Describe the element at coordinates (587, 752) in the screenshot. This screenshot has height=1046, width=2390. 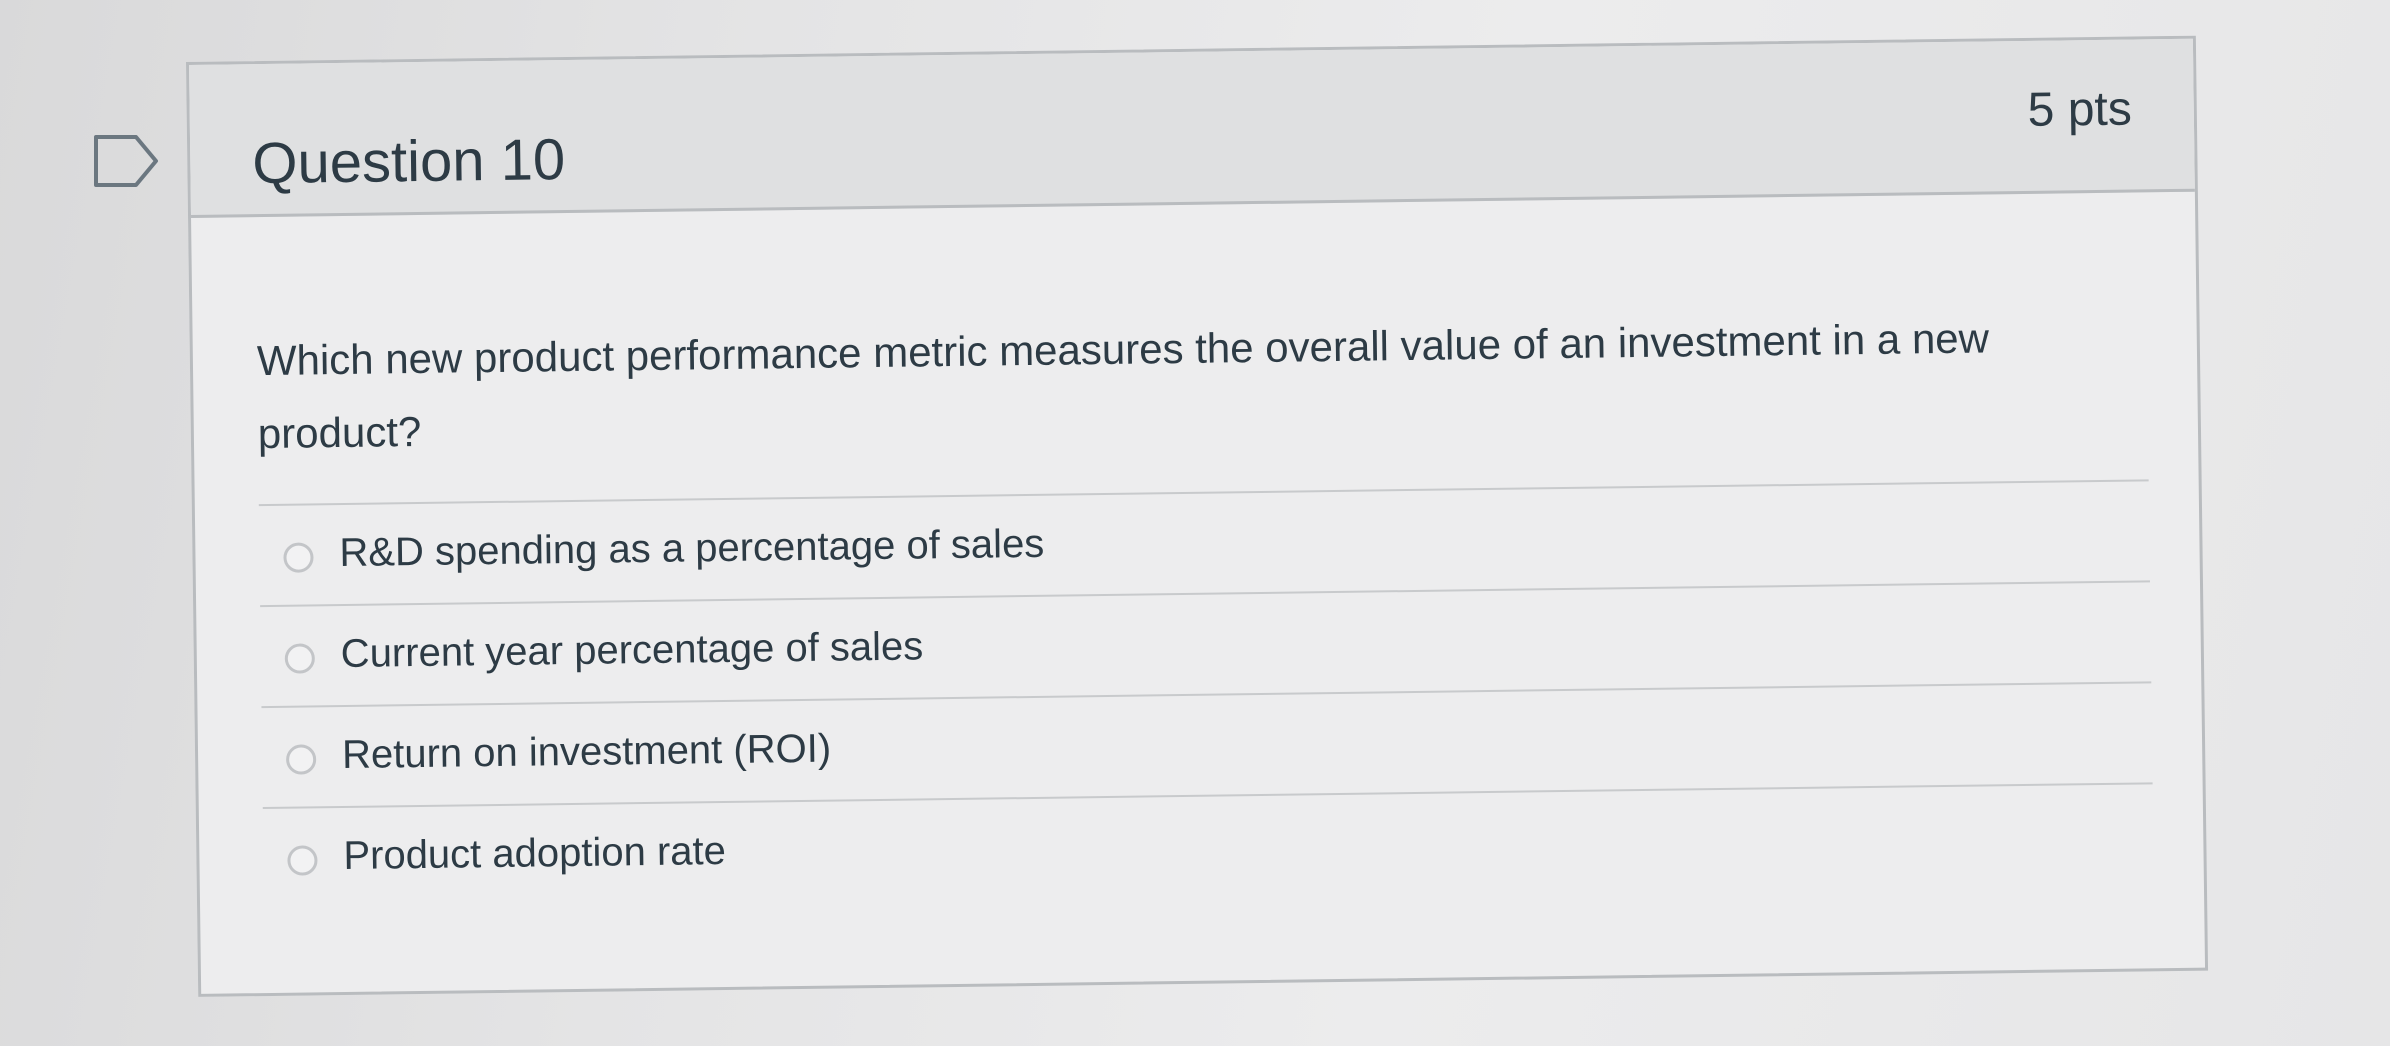
I see `answer-label: Return on investment (ROI)` at that location.